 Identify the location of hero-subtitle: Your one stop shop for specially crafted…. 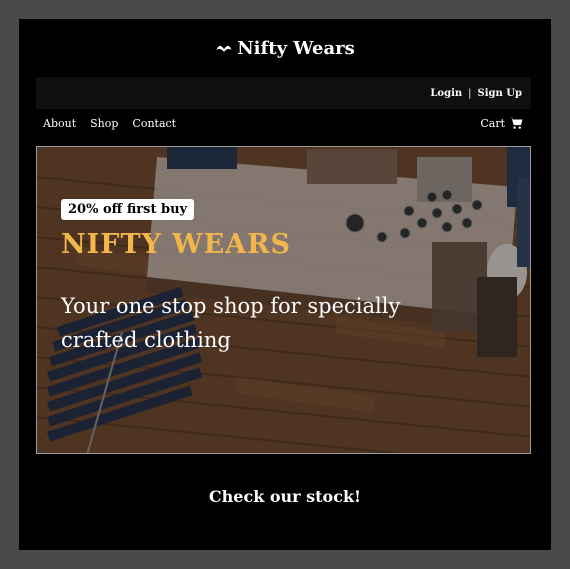
(231, 323).